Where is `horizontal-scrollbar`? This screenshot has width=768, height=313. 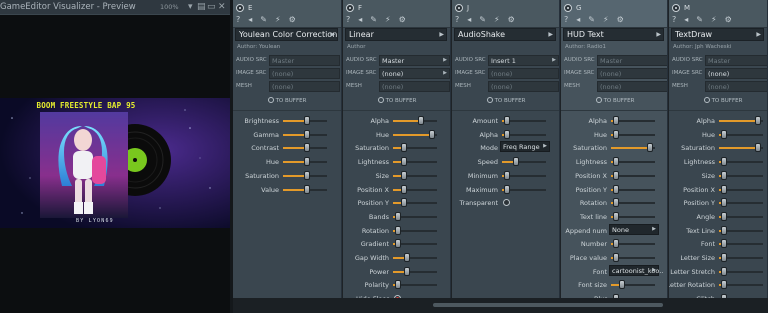
horizontal-scrollbar is located at coordinates (500, 305).